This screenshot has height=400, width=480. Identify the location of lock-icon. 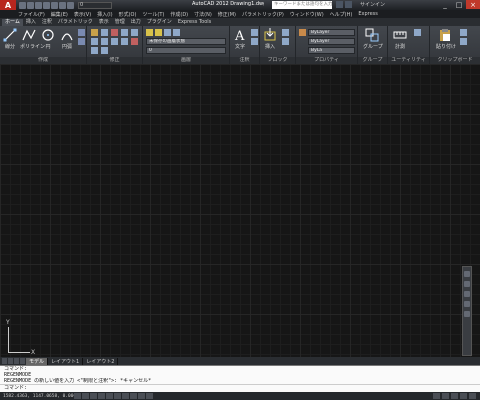
(176, 32).